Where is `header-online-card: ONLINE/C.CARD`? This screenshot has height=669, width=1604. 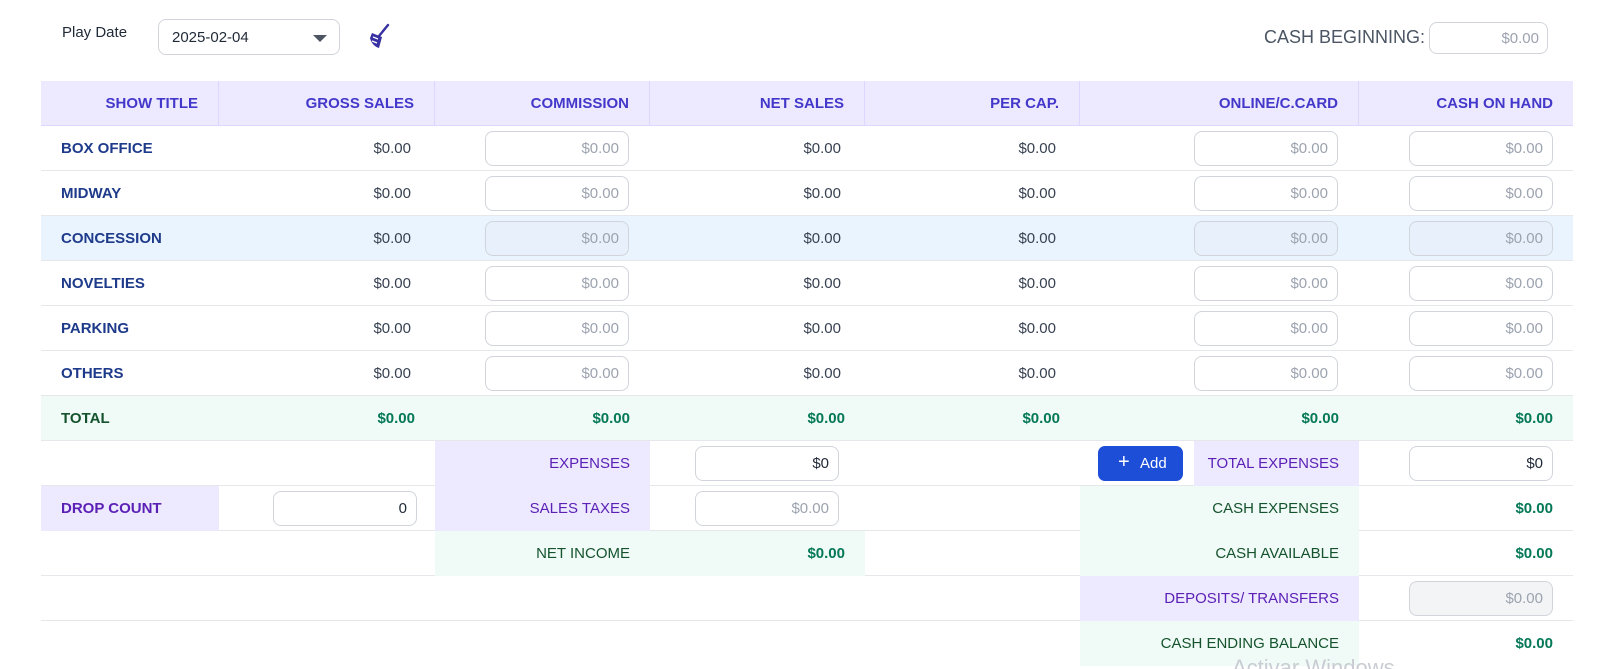
header-online-card: ONLINE/C.CARD is located at coordinates (1219, 103).